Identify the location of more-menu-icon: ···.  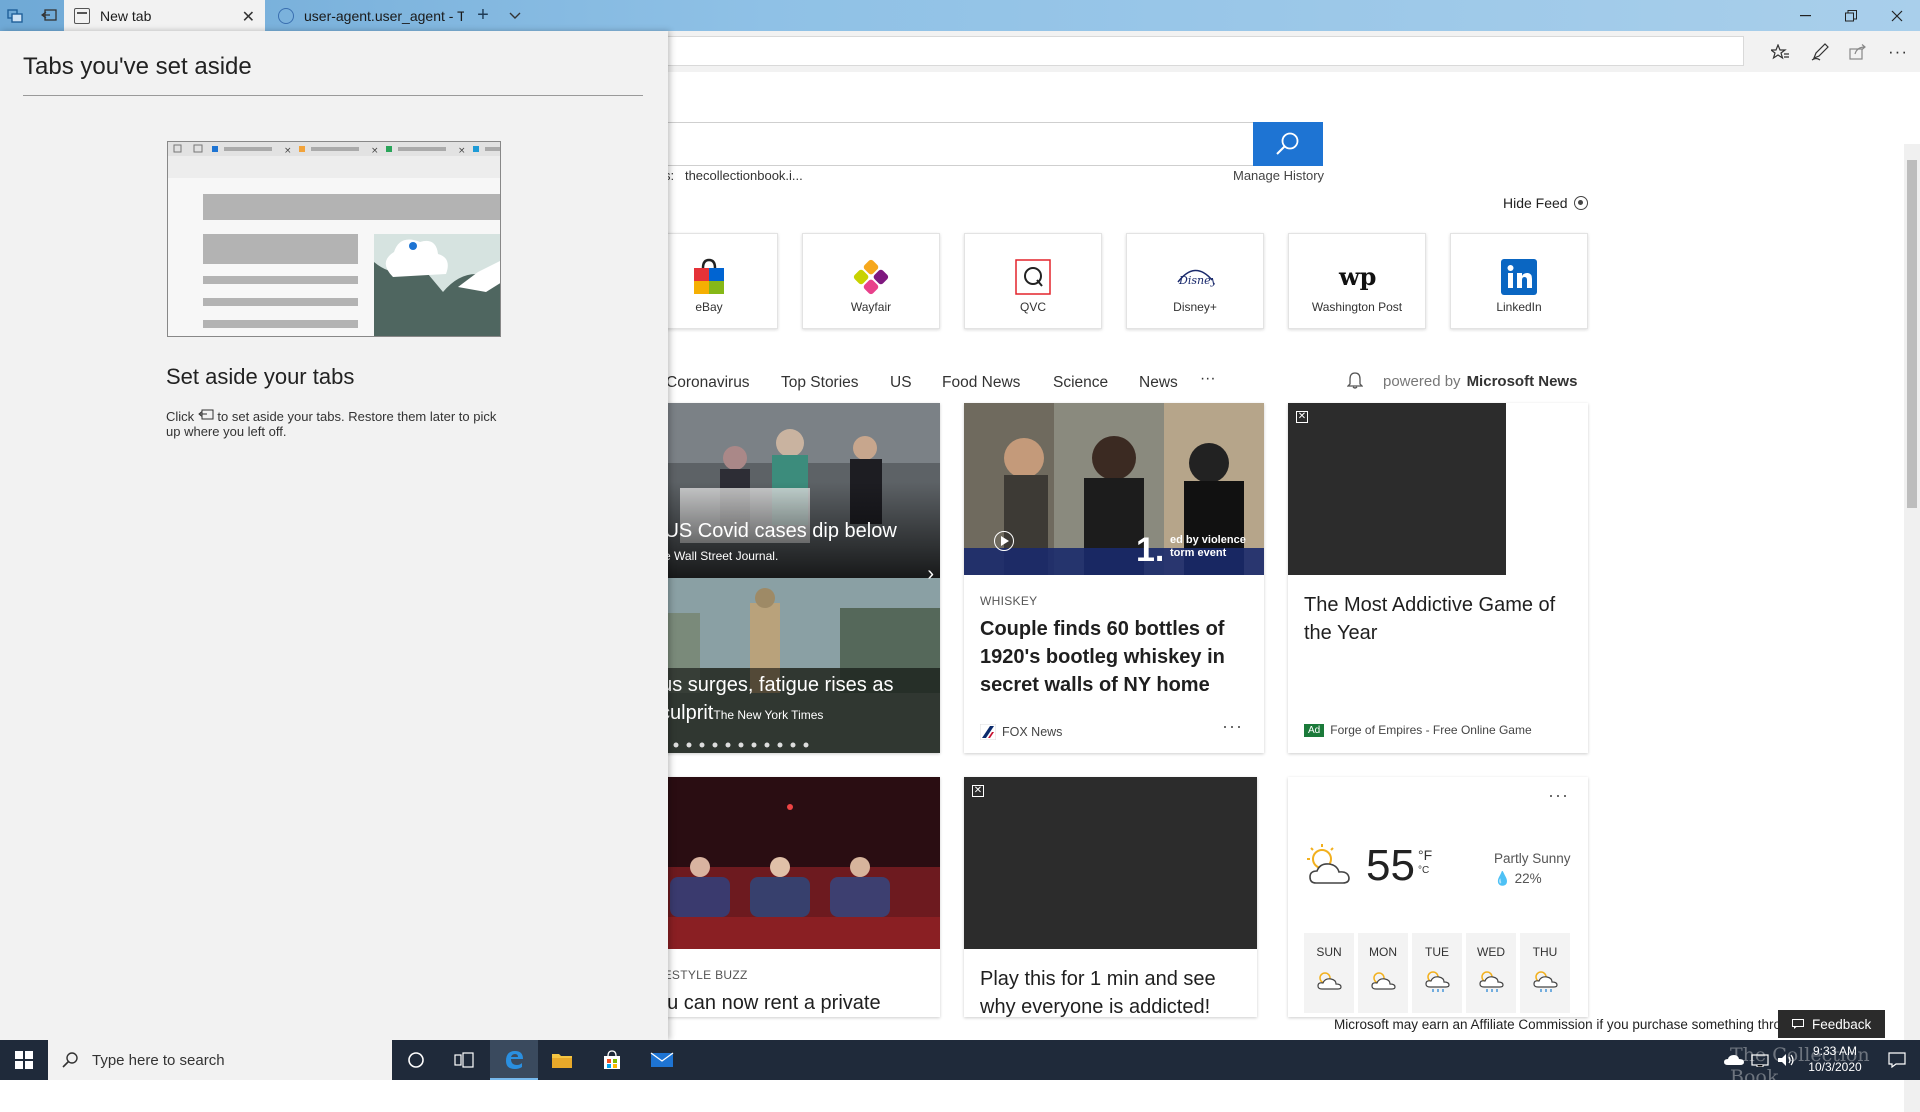
(1898, 52).